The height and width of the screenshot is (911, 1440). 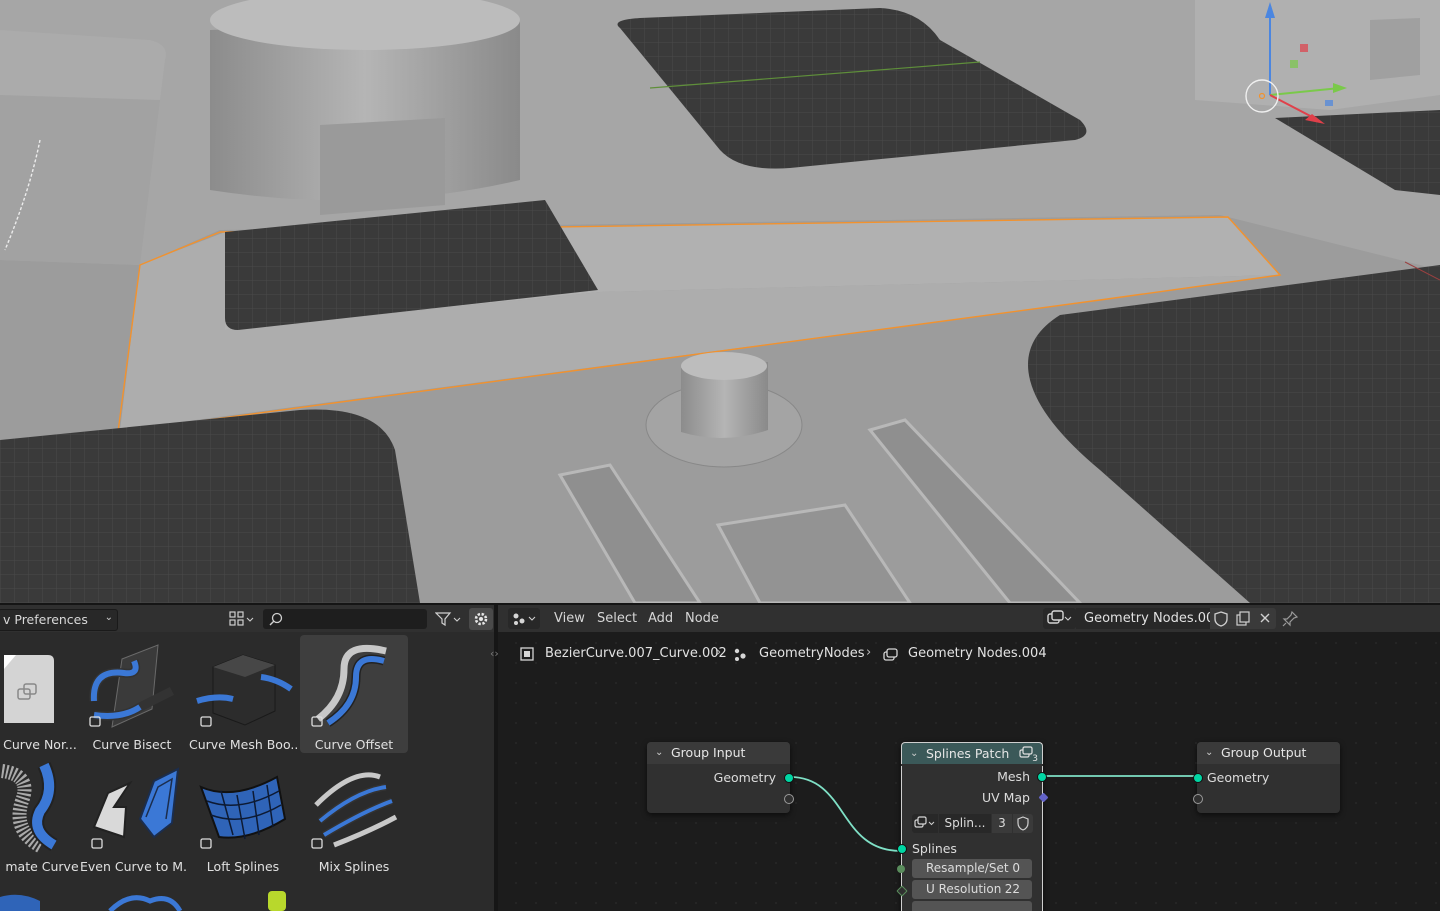 I want to click on socket-label: UV Map, so click(x=1005, y=797).